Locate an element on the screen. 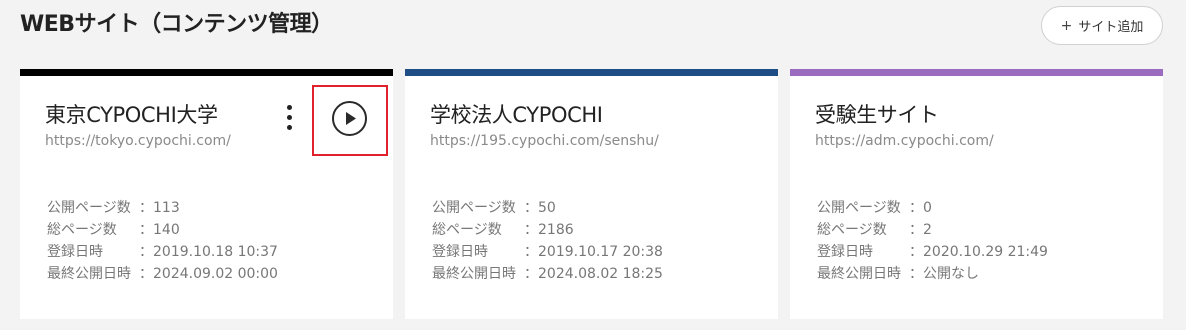 Image resolution: width=1186 pixels, height=330 pixels. site-url: https://195.cypochi.com/senshu/ is located at coordinates (544, 141).